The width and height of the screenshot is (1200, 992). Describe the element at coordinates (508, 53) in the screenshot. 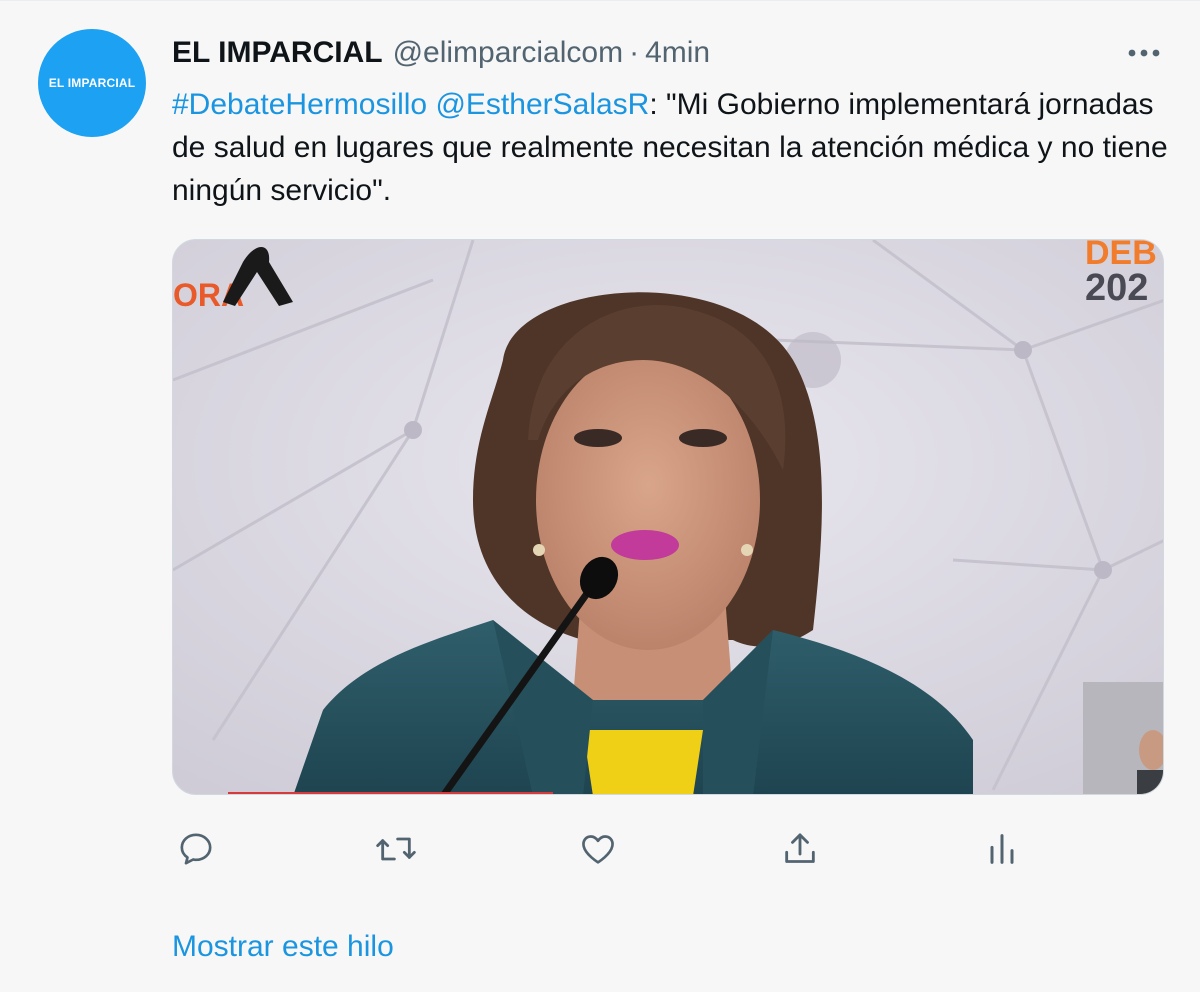

I see `author-handle: @elimparcialcom` at that location.